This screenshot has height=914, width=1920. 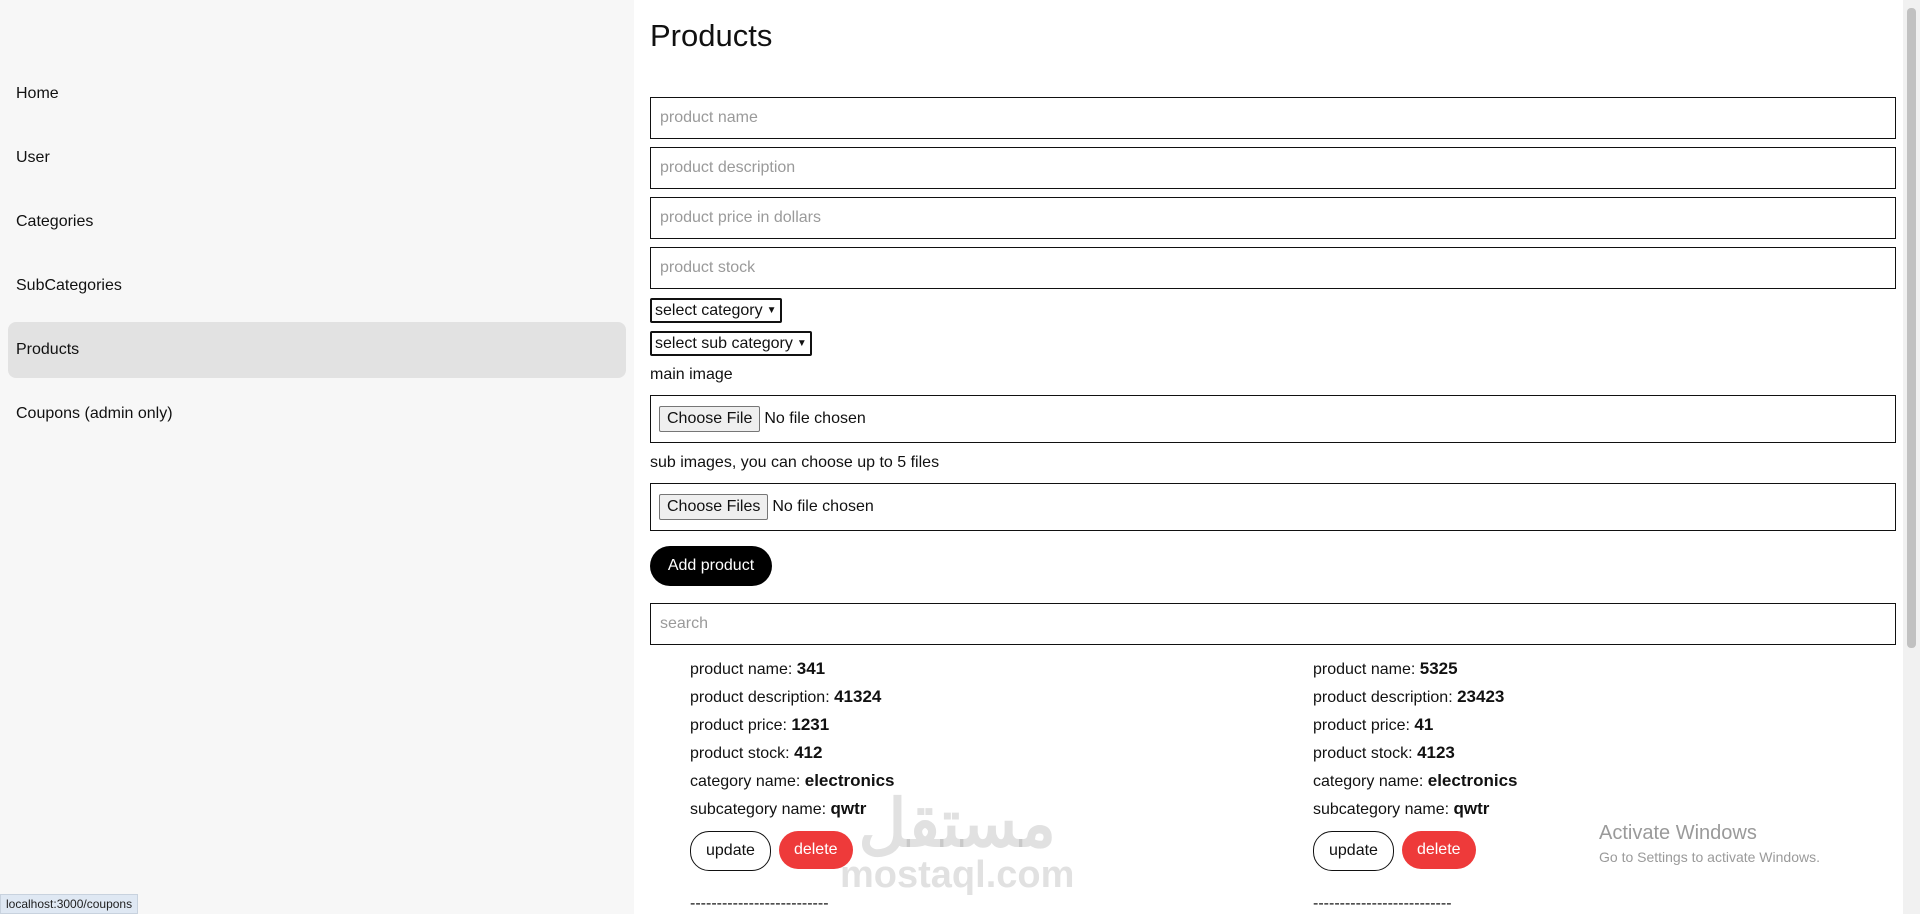 I want to click on product-description-row: product description: 41324, so click(x=786, y=696).